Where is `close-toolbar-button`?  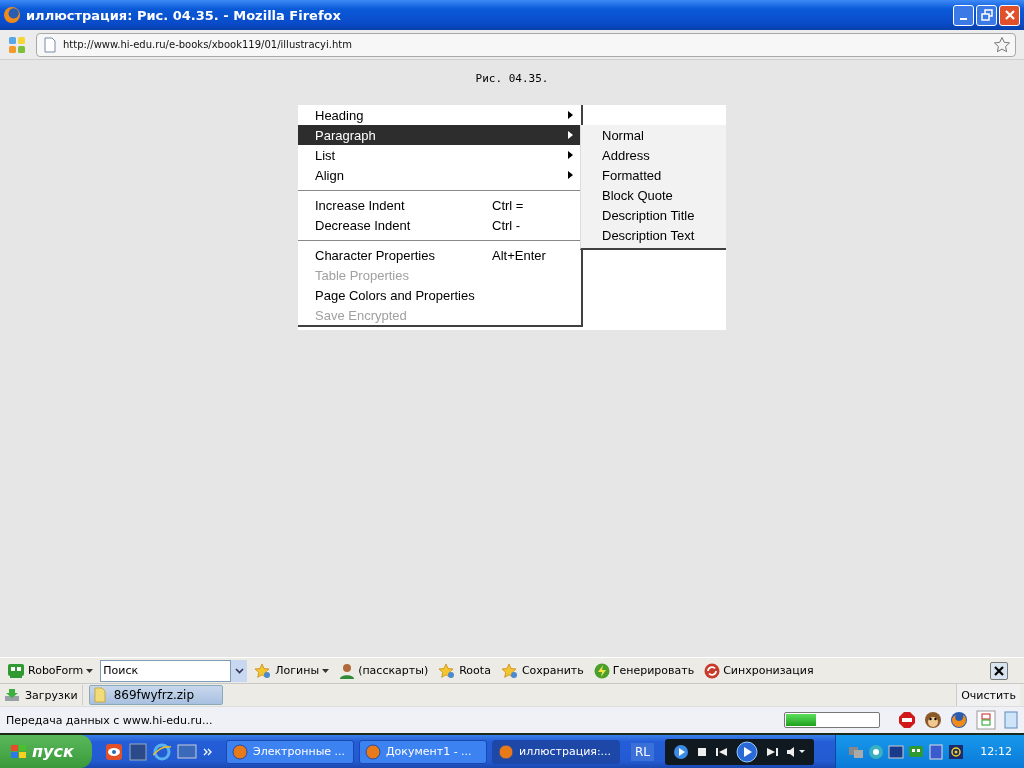
close-toolbar-button is located at coordinates (999, 670).